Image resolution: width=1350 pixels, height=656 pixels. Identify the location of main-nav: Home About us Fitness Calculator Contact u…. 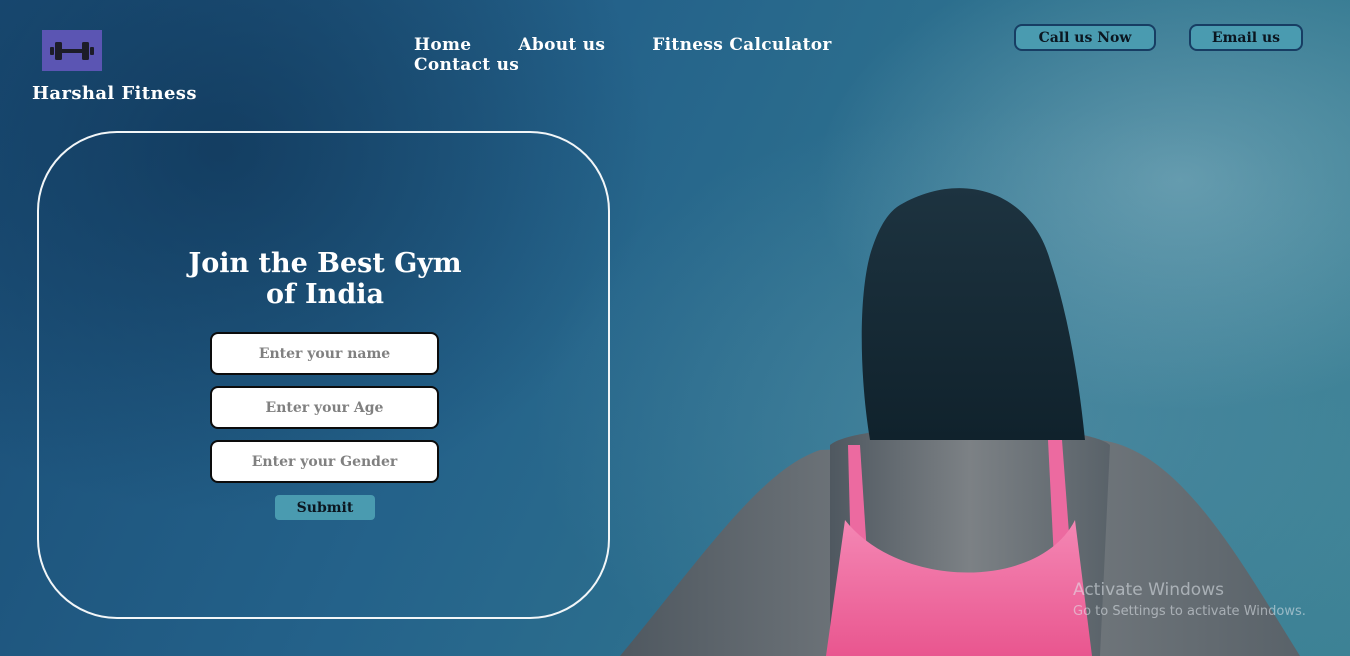
(674, 55).